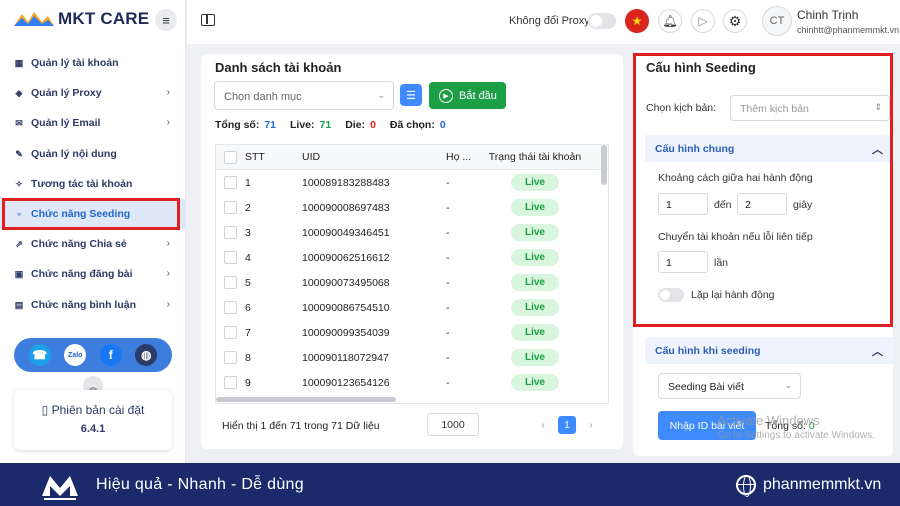 This screenshot has height=506, width=900. What do you see at coordinates (604, 165) in the screenshot?
I see `vertical-scrollbar` at bounding box center [604, 165].